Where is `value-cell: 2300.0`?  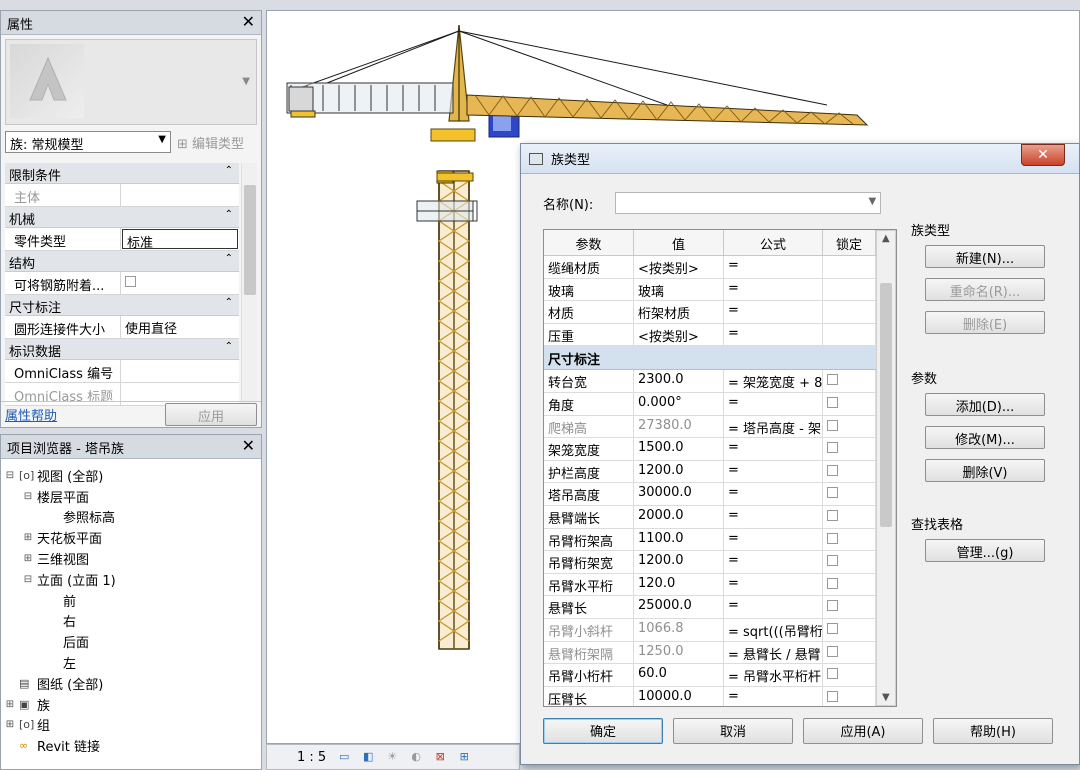
value-cell: 2300.0 is located at coordinates (679, 381).